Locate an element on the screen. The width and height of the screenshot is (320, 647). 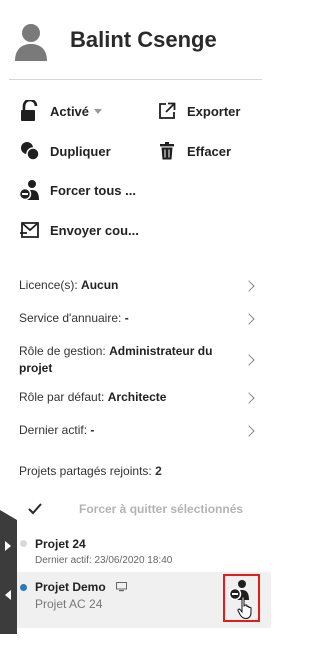
monitor-icon is located at coordinates (121, 587).